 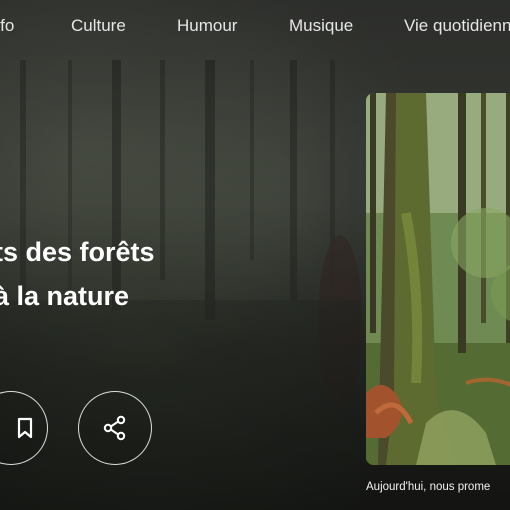 What do you see at coordinates (321, 26) in the screenshot?
I see `nav-item-musique: Musique` at bounding box center [321, 26].